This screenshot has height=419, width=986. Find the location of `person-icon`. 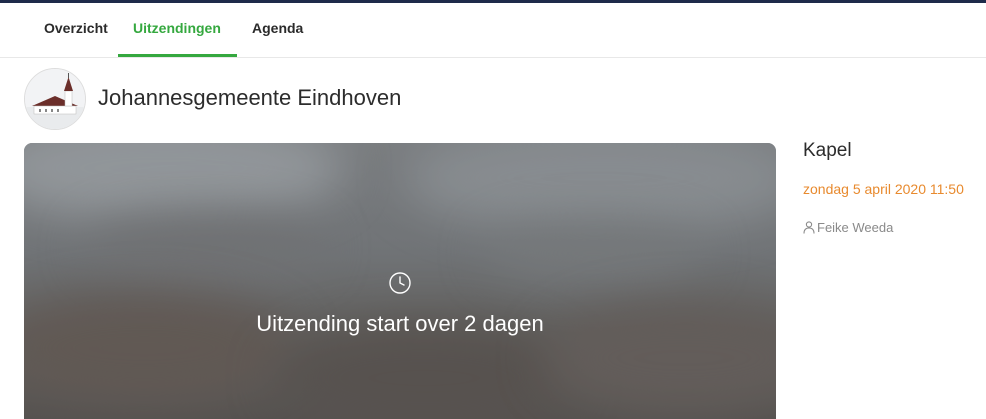

person-icon is located at coordinates (809, 227).